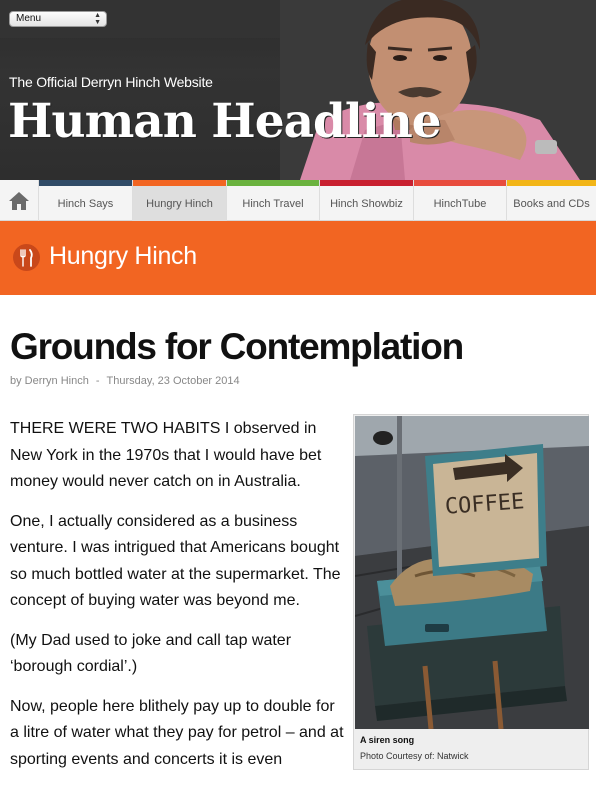 The height and width of the screenshot is (796, 596). What do you see at coordinates (49, 381) in the screenshot?
I see `article-author: by Derryn Hinch` at bounding box center [49, 381].